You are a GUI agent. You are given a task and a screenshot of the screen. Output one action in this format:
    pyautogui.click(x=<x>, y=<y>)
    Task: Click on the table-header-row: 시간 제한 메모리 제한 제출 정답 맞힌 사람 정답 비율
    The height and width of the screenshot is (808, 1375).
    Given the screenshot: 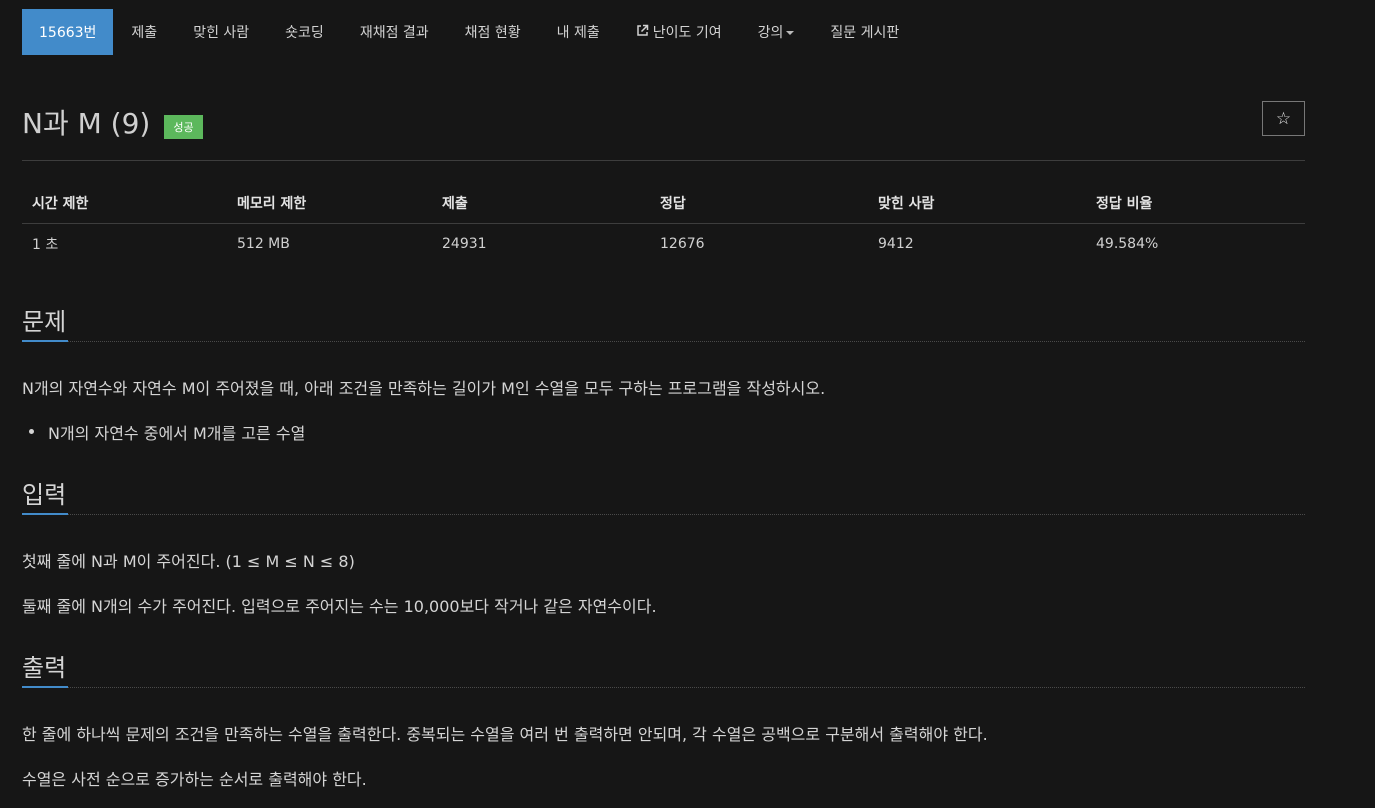 What is the action you would take?
    pyautogui.click(x=663, y=203)
    